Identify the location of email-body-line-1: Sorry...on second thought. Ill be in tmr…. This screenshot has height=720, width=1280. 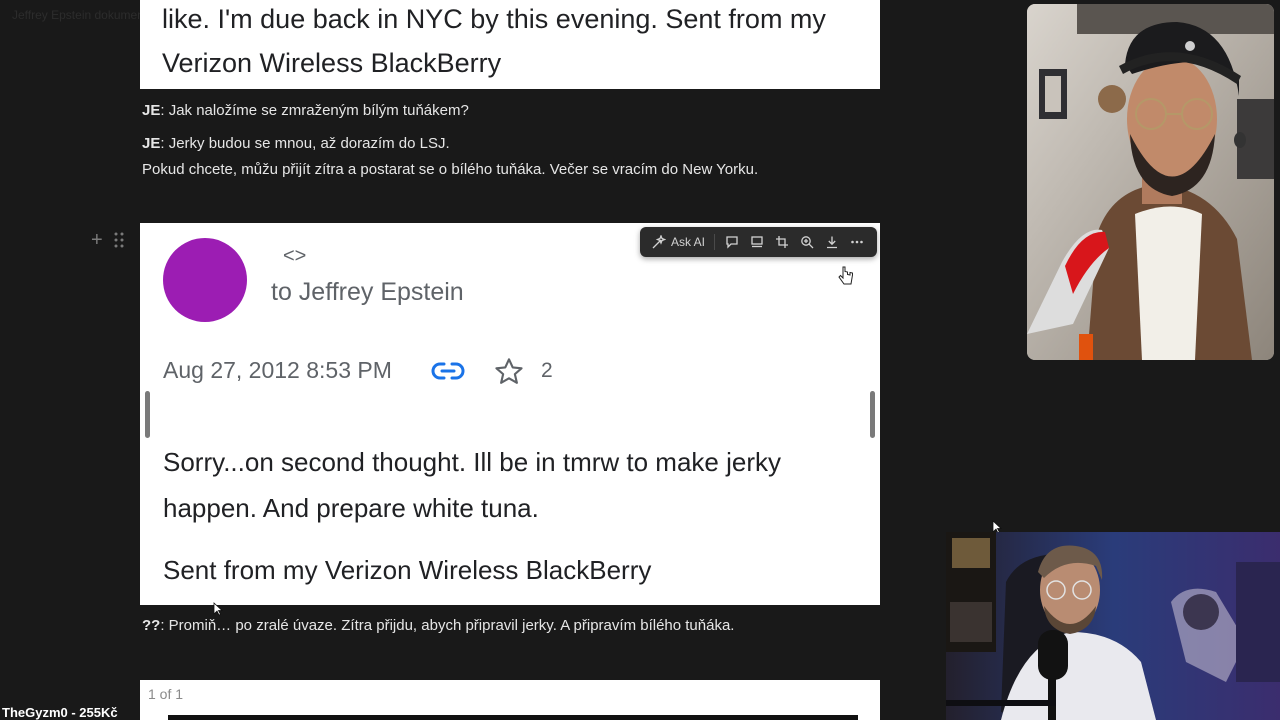
(472, 462).